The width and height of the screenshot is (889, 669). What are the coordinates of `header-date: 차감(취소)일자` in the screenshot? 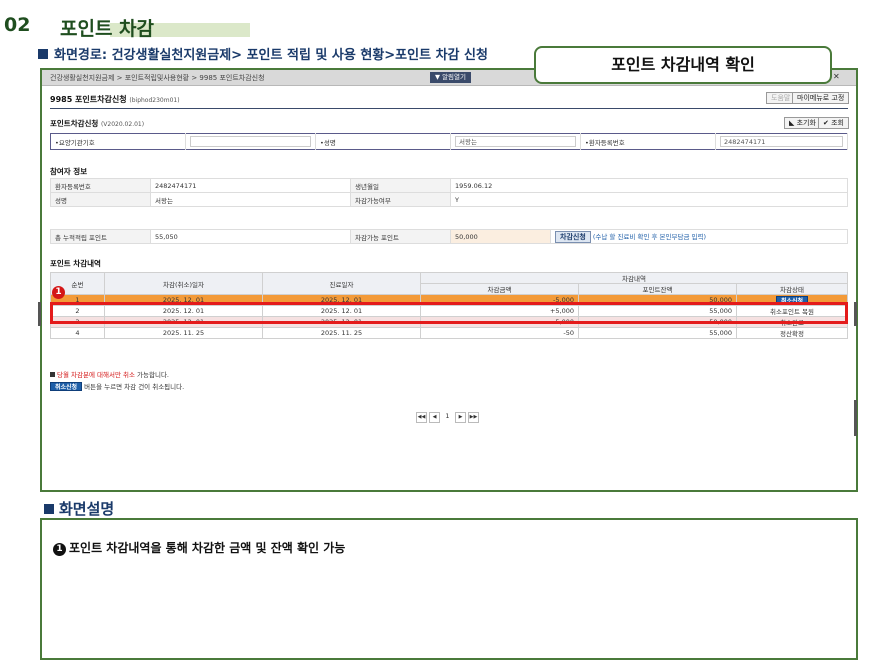 It's located at (183, 283).